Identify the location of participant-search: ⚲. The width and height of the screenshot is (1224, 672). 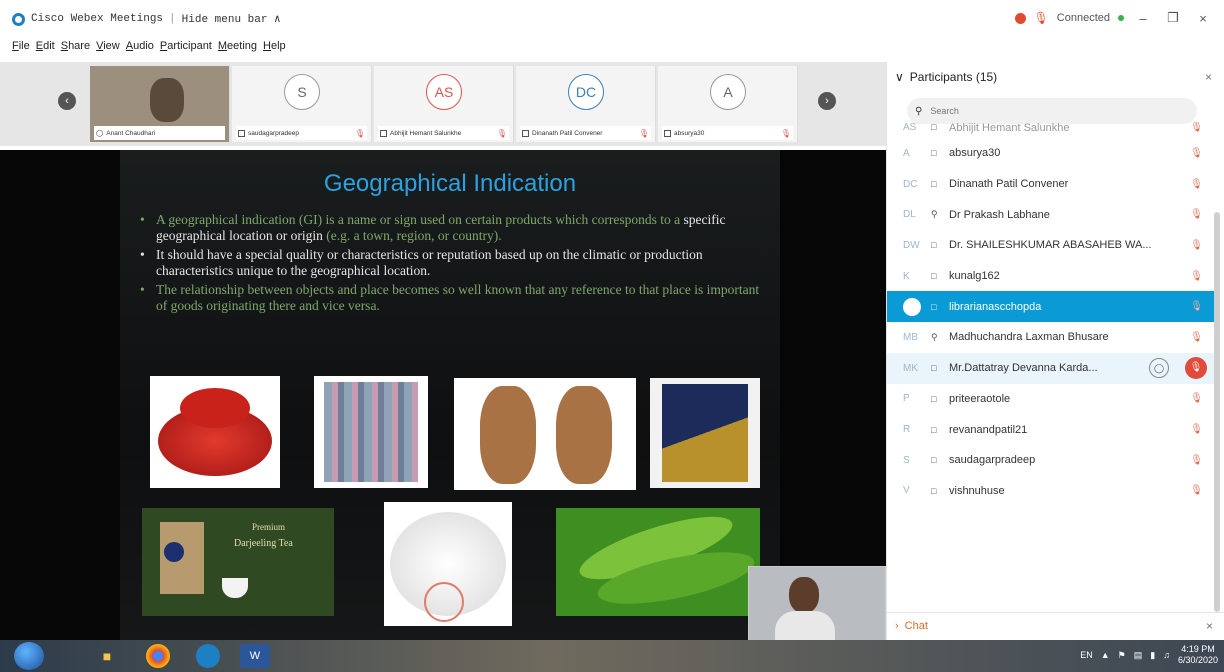
(1052, 111).